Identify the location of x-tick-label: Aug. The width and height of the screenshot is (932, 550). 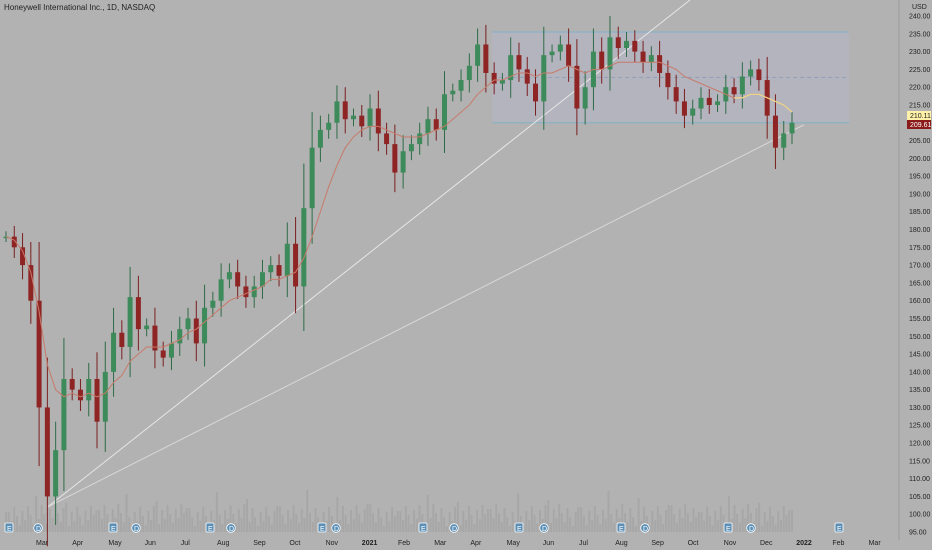
(621, 543).